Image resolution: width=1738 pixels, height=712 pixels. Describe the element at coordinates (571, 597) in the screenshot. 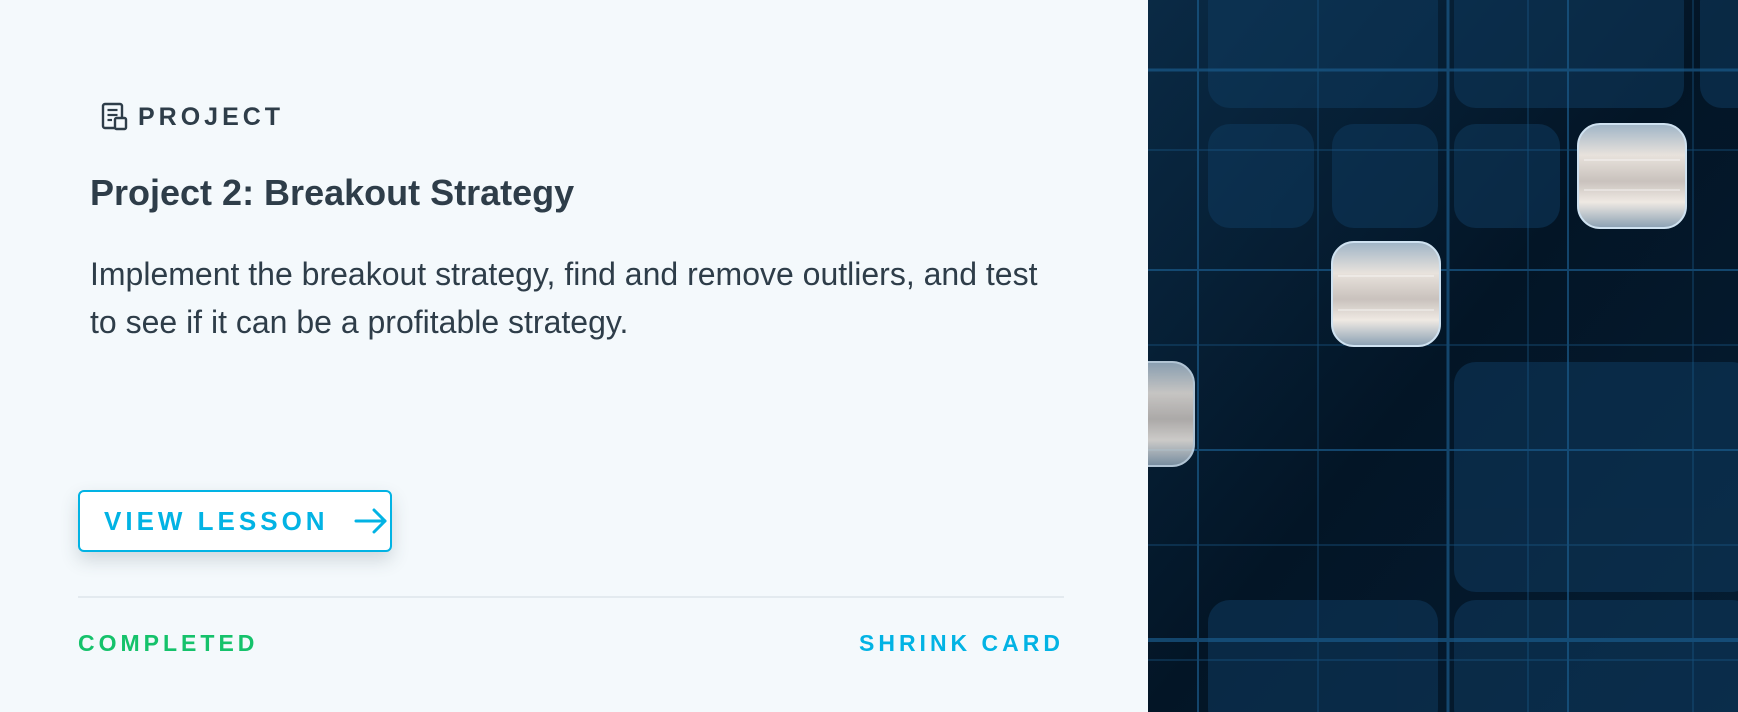

I see `card-divider` at that location.